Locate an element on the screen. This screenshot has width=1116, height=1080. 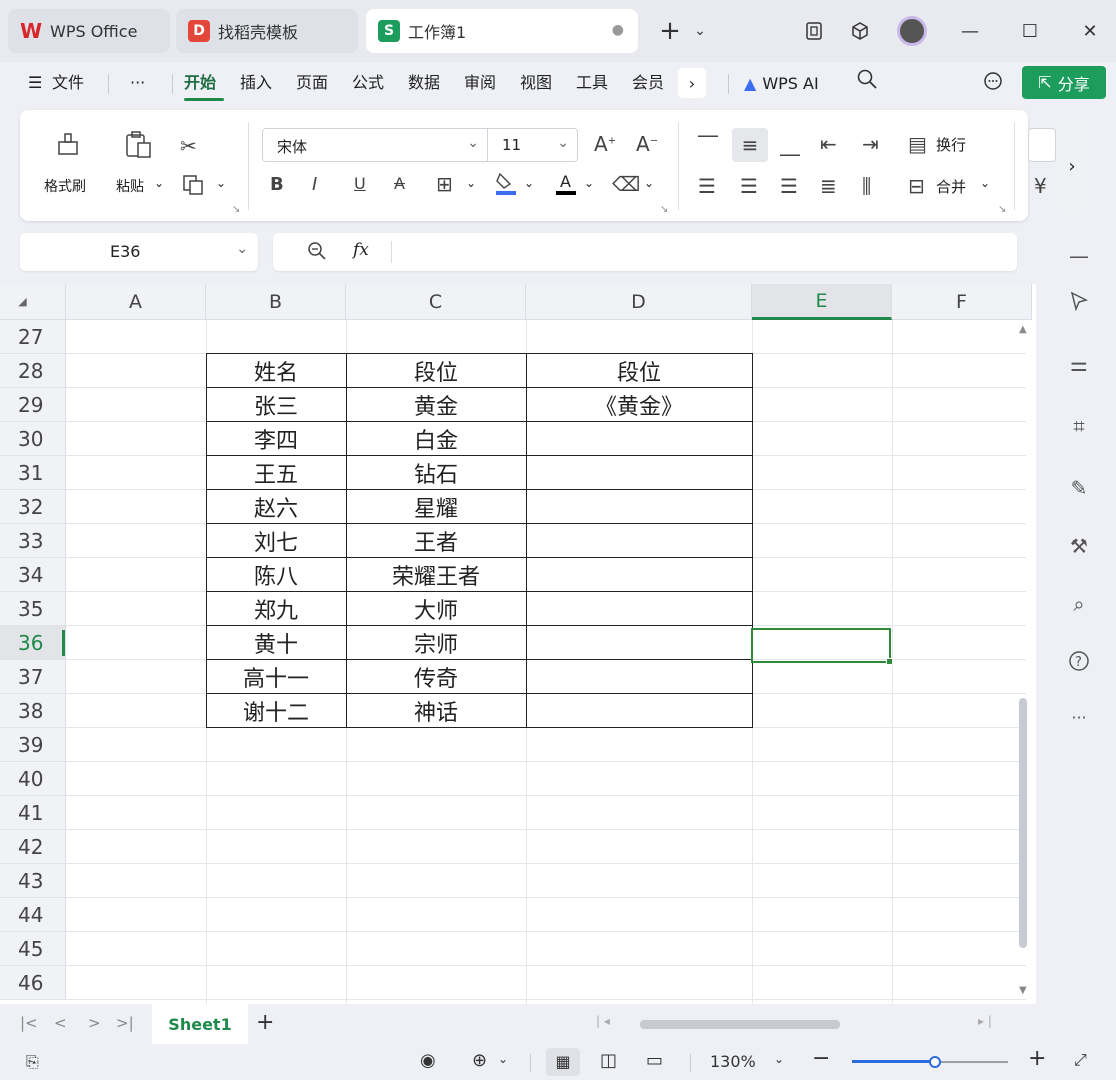
menu-tools: 工具 is located at coordinates (592, 83).